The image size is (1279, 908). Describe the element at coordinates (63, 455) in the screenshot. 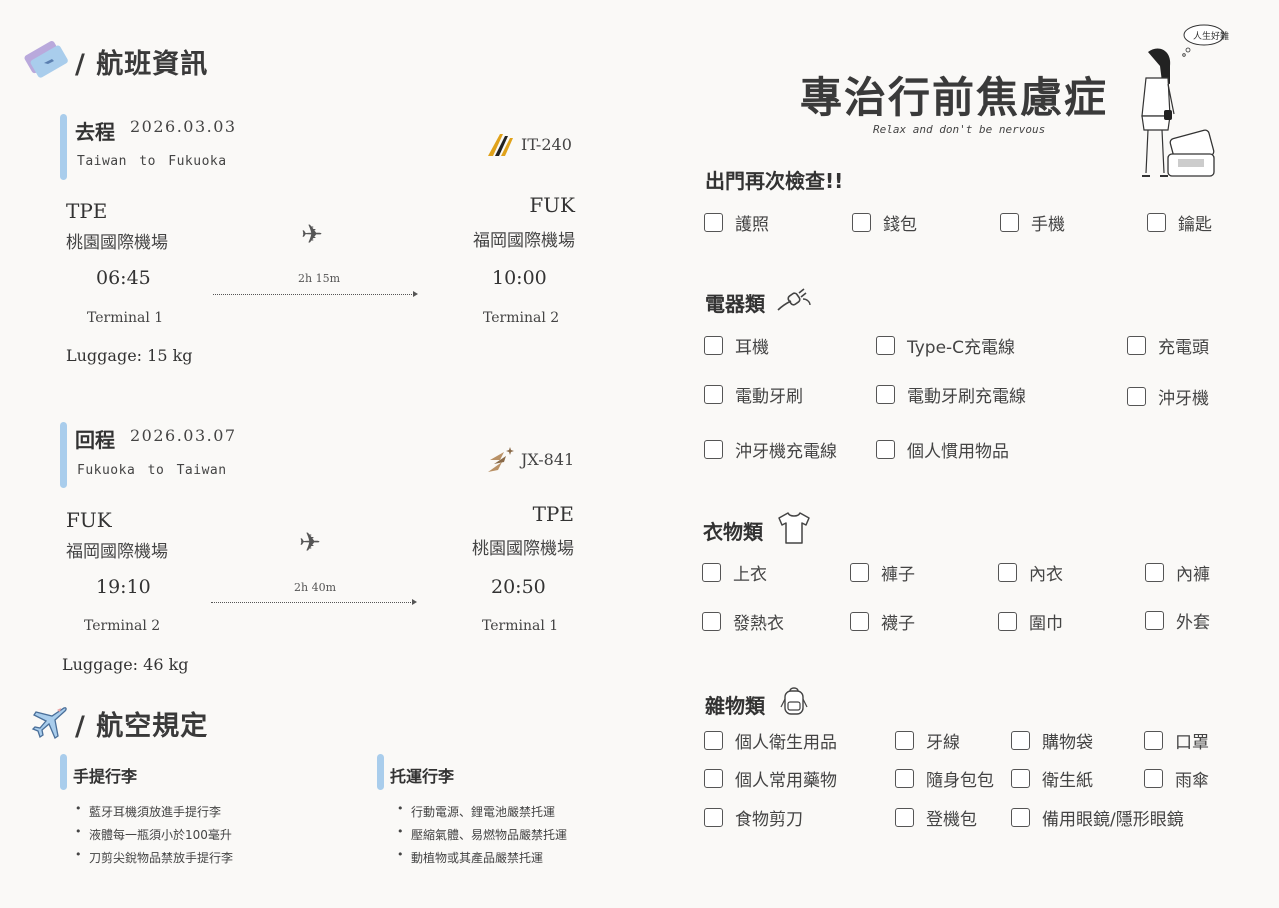

I see `return-accent-bar` at that location.